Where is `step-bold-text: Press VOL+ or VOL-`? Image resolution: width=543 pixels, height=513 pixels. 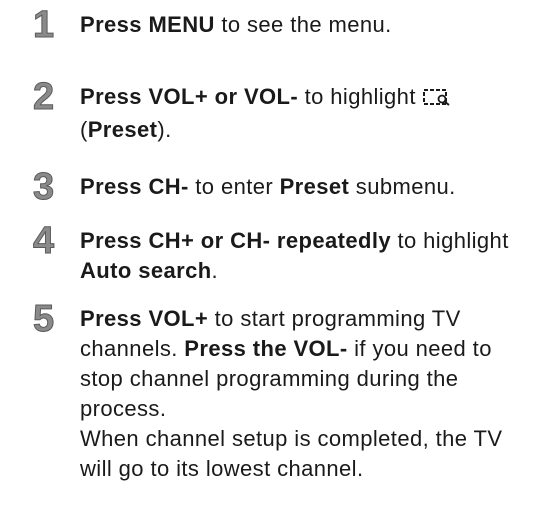 step-bold-text: Press VOL+ or VOL- is located at coordinates (189, 96).